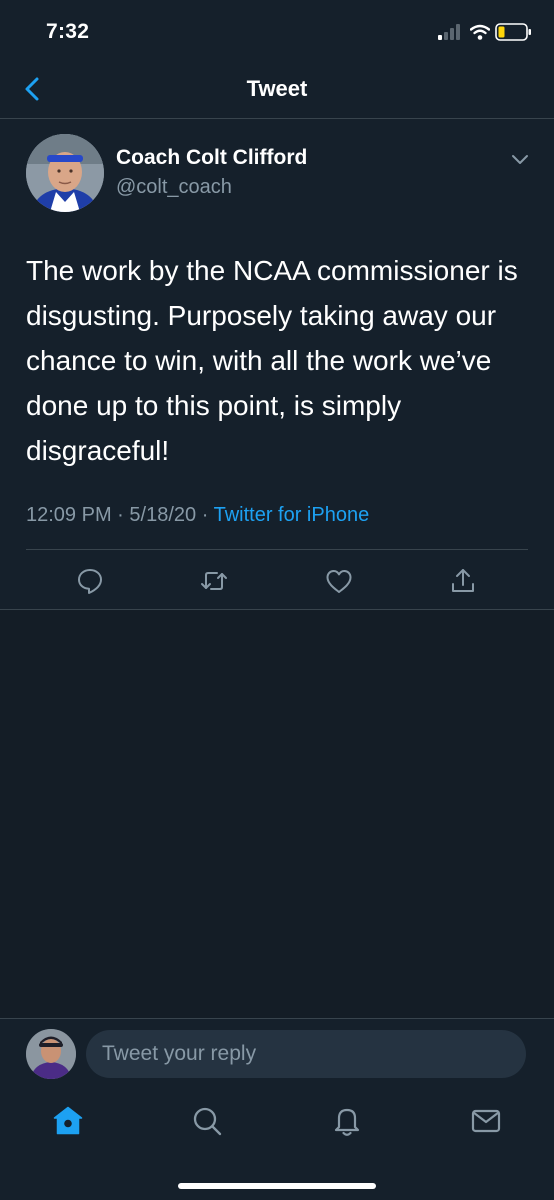 Image resolution: width=554 pixels, height=1200 pixels. I want to click on tweet-time: 12:09 PM, so click(69, 515).